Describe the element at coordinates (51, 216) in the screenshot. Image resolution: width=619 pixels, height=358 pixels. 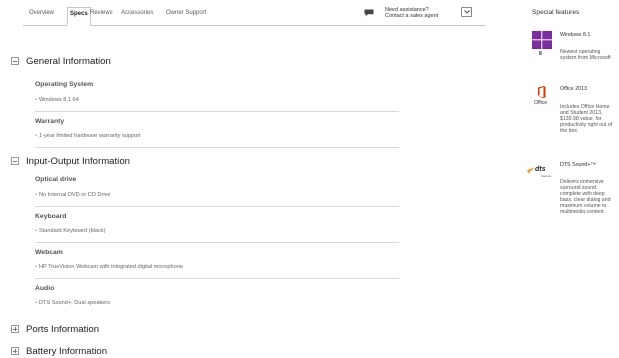
I see `spec-label-keyboard: Keyboard` at that location.